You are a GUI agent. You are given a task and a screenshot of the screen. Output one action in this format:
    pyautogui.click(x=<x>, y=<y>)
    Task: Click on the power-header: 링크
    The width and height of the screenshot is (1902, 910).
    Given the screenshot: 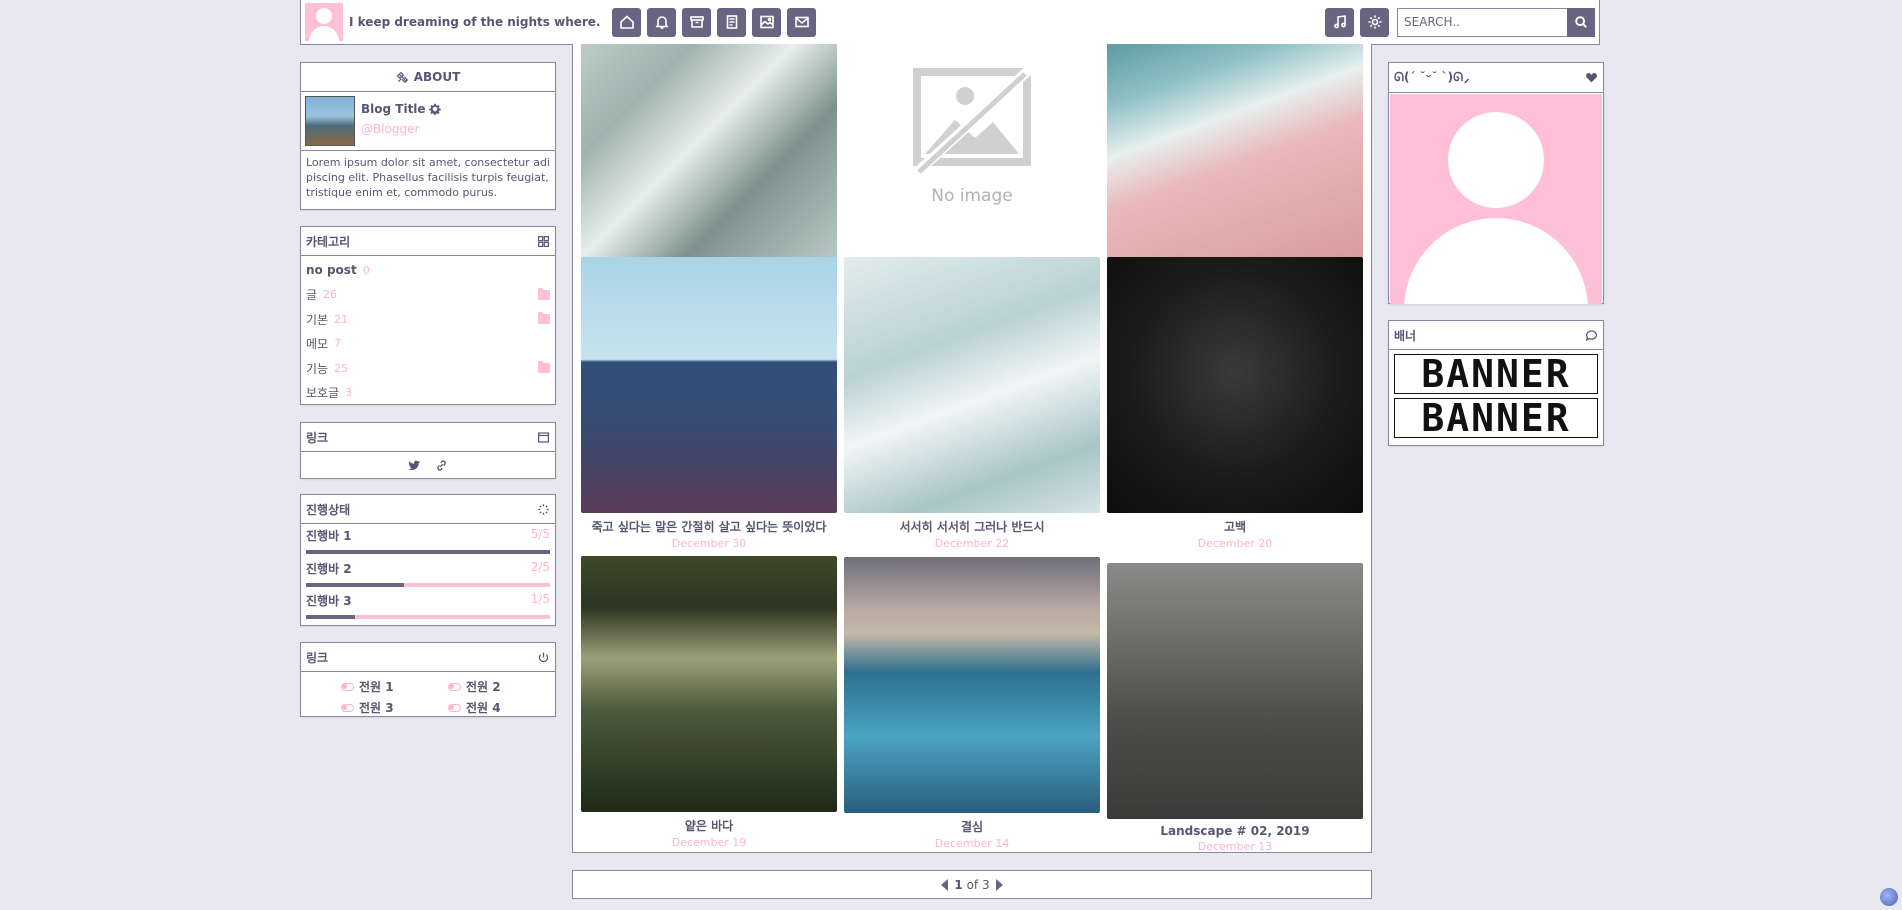 What is the action you would take?
    pyautogui.click(x=428, y=657)
    